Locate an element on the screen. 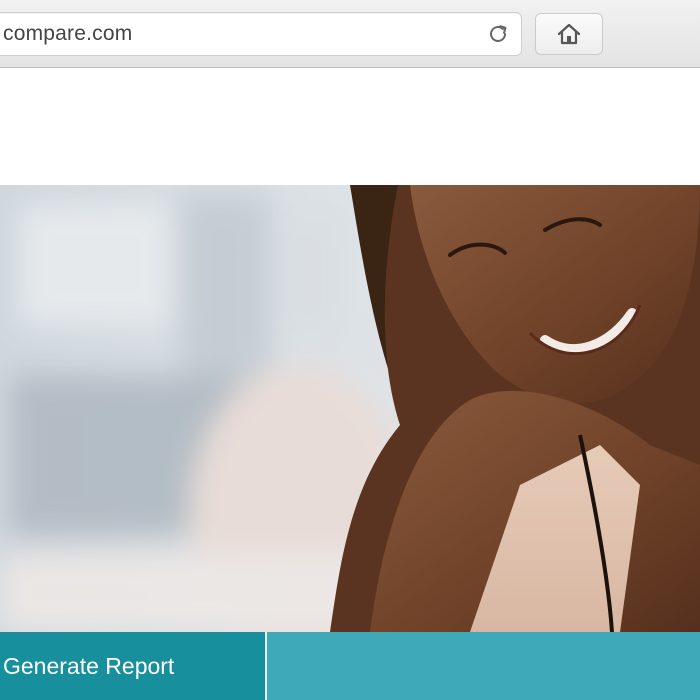  browser-toolbar: compare.com is located at coordinates (350, 34).